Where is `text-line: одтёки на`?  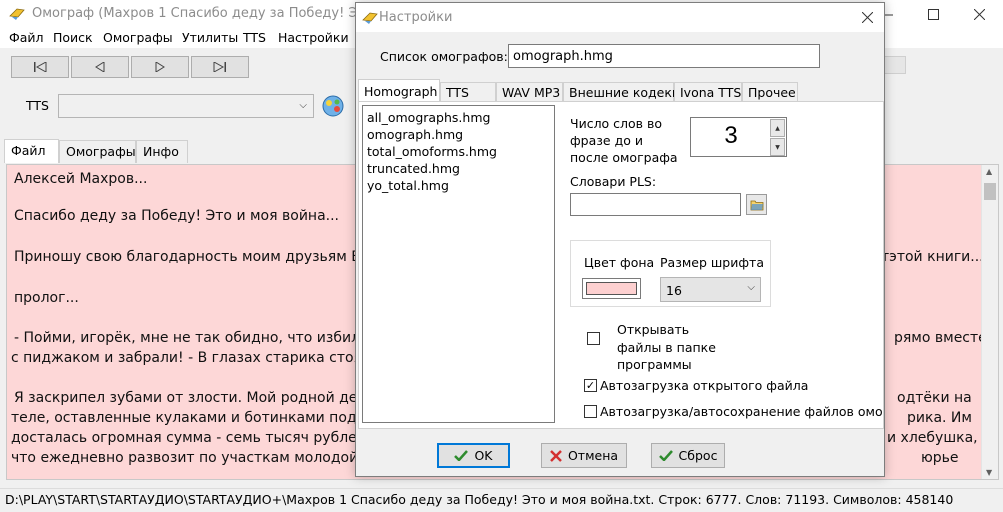
text-line: одтёки на is located at coordinates (934, 398).